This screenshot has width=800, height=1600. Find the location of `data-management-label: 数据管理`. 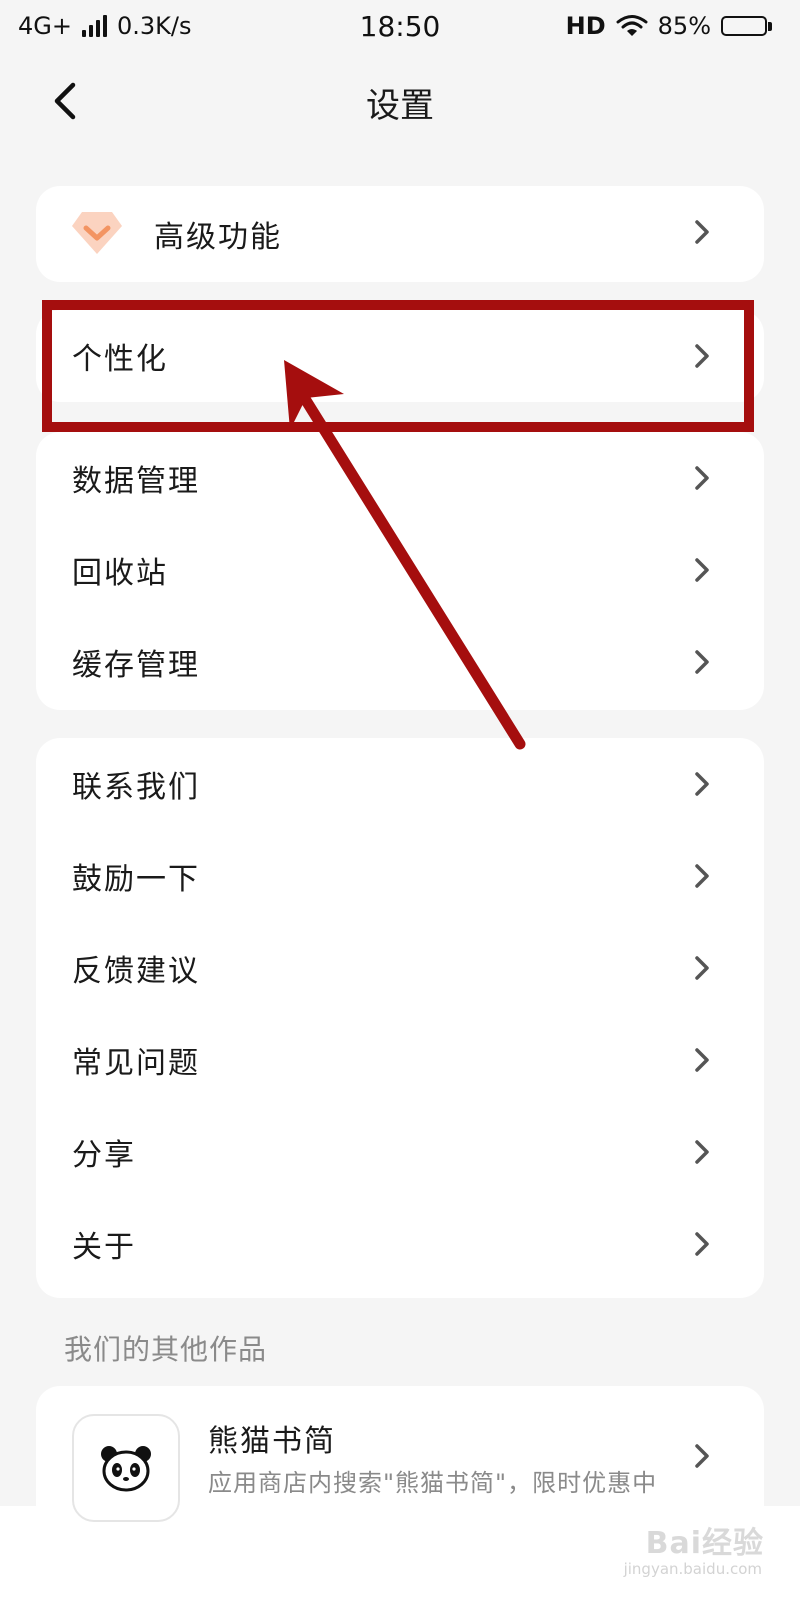

data-management-label: 数据管理 is located at coordinates (136, 481).